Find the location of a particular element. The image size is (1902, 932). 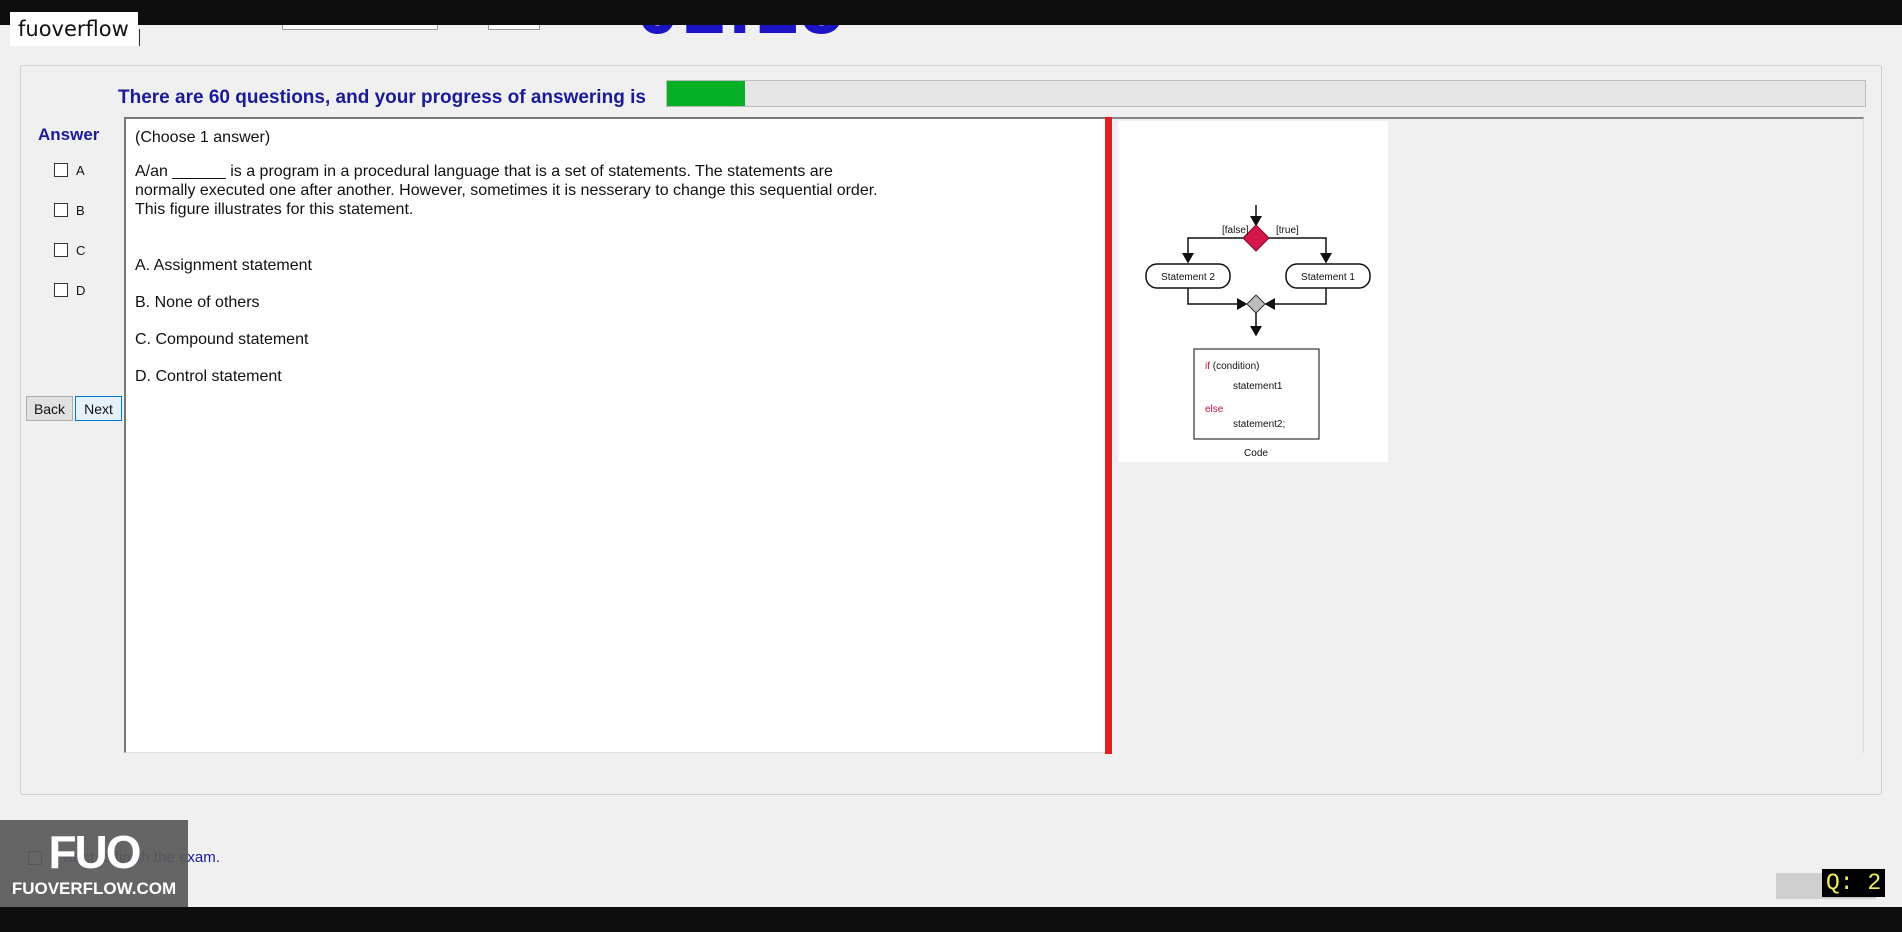

question-instruction: (Choose 1 answer) is located at coordinates (203, 137).